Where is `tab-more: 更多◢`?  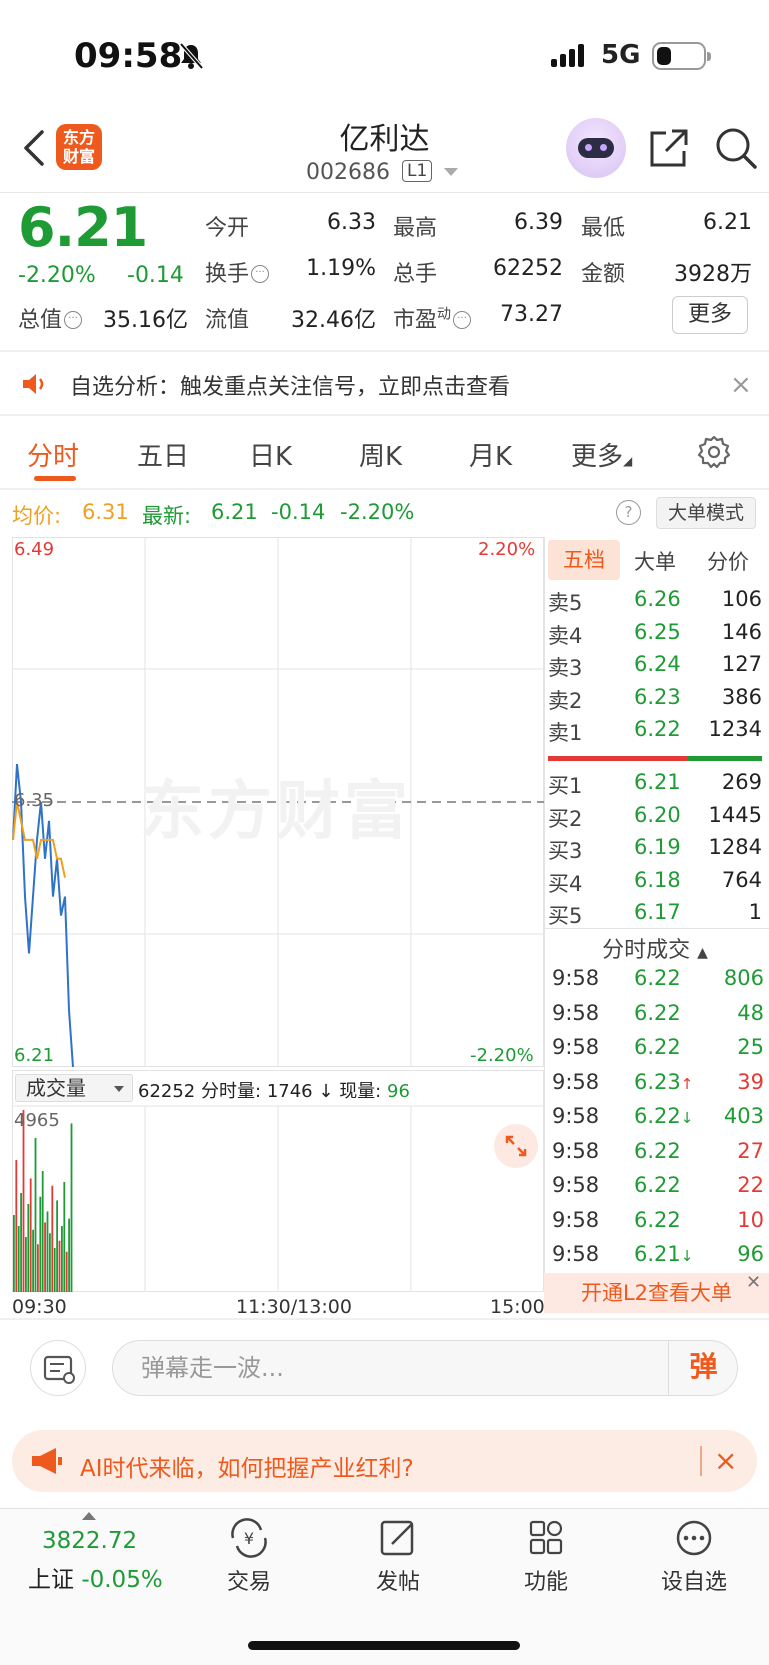 tab-more: 更多◢ is located at coordinates (601, 454).